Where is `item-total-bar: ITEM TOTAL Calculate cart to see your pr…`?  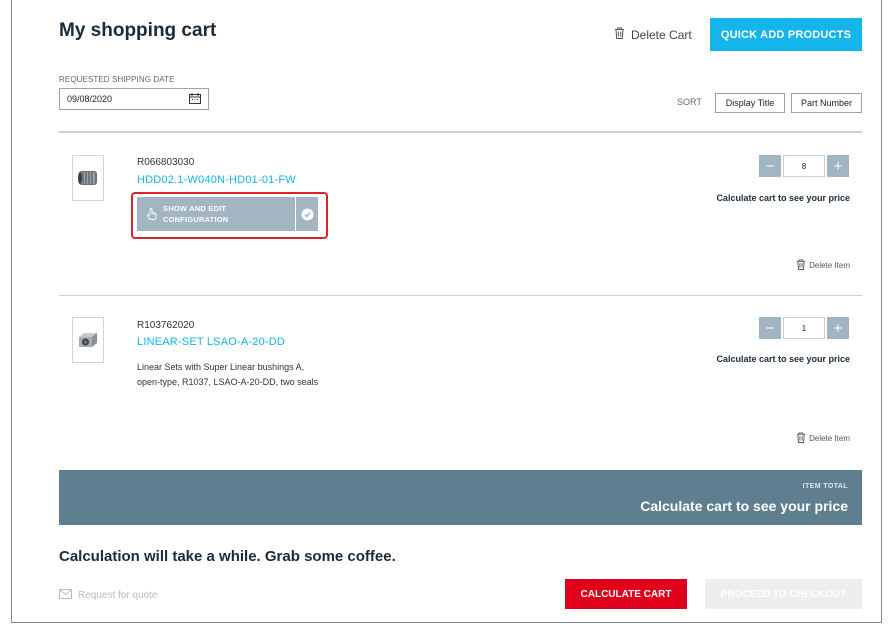
item-total-bar: ITEM TOTAL Calculate cart to see your pr… is located at coordinates (460, 497).